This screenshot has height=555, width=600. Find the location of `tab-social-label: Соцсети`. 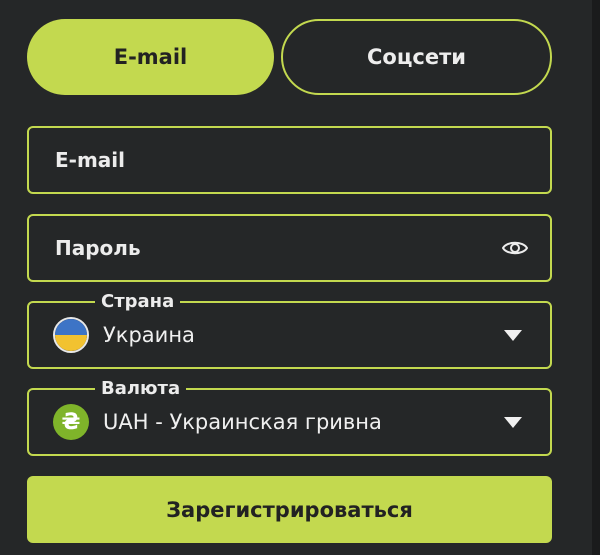

tab-social-label: Соцсети is located at coordinates (416, 57).